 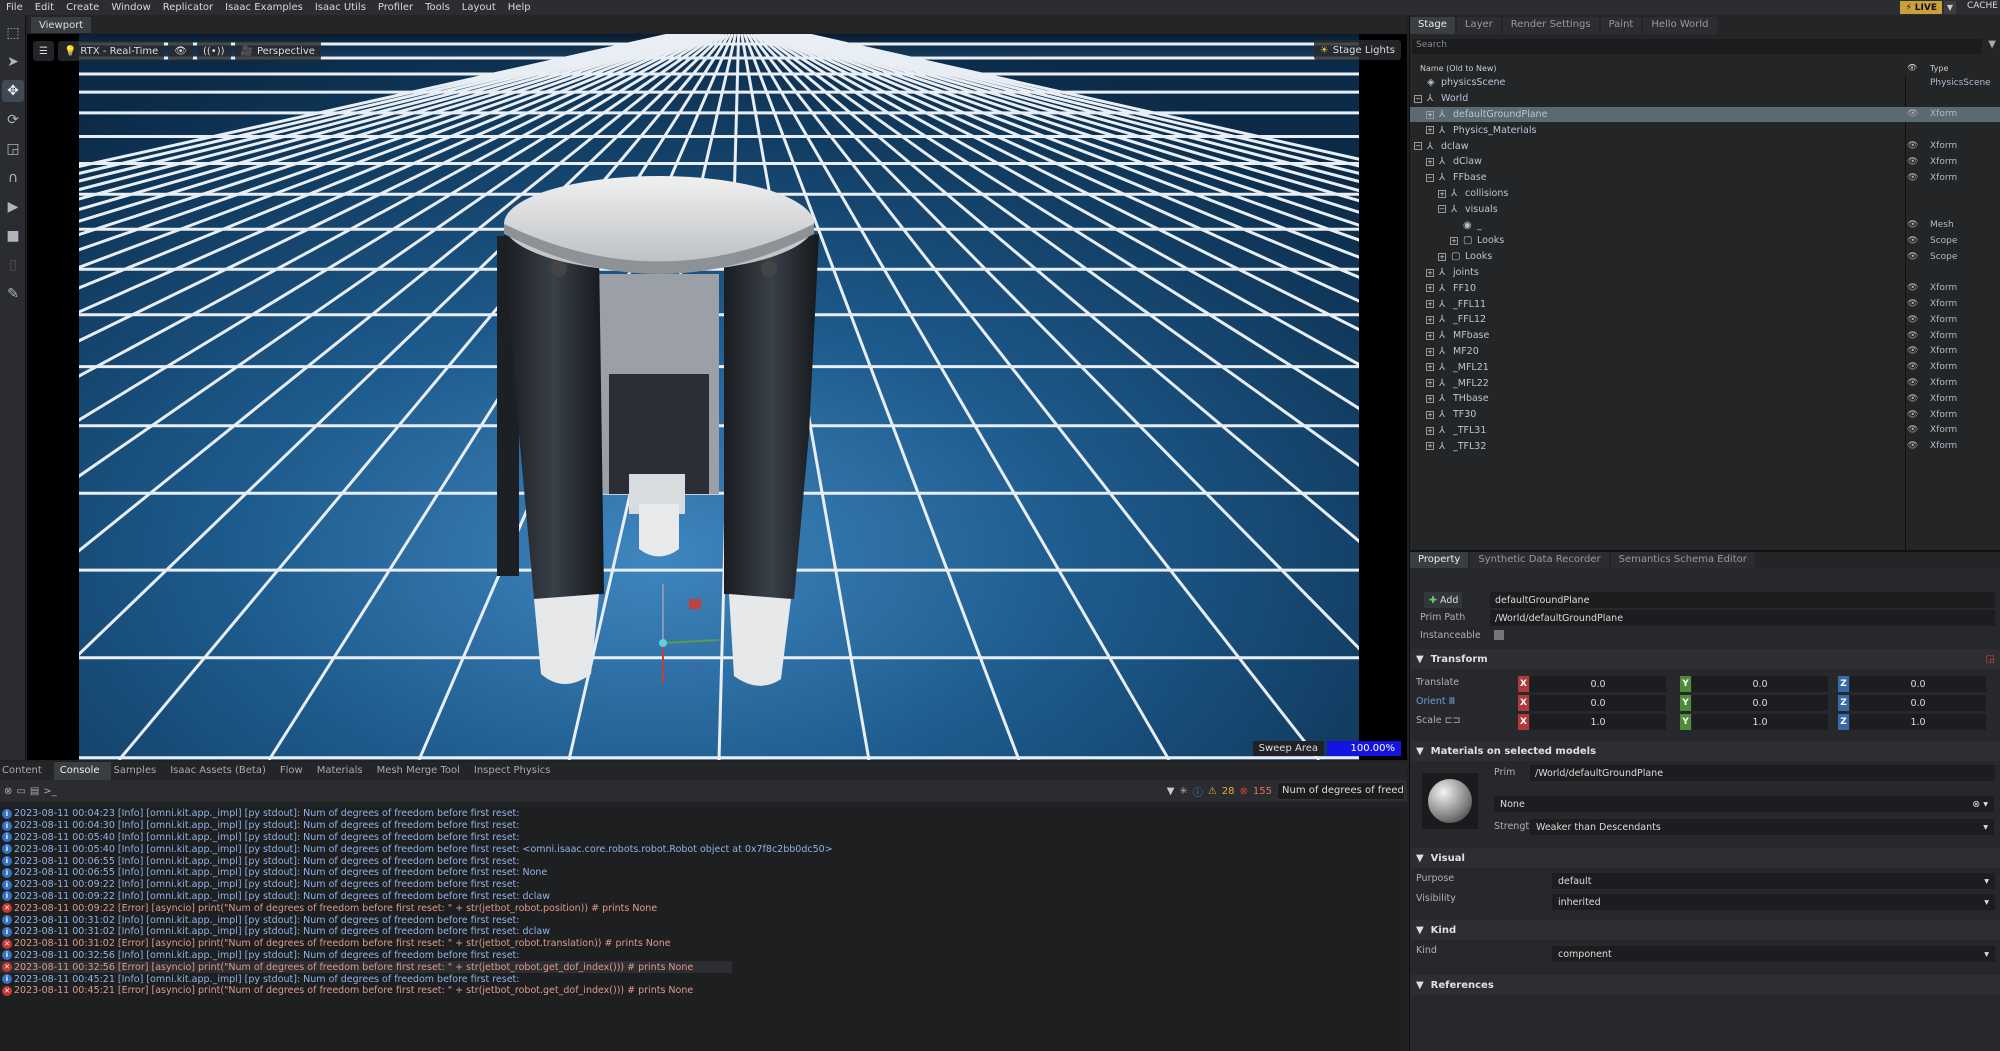 What do you see at coordinates (61, 25) in the screenshot?
I see `tab-viewport: Viewport` at bounding box center [61, 25].